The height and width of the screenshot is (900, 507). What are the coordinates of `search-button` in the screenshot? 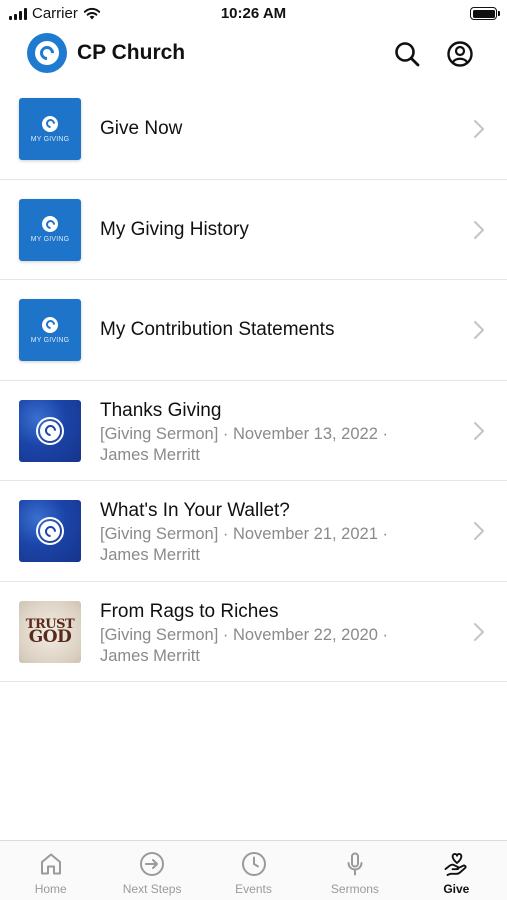 It's located at (407, 54).